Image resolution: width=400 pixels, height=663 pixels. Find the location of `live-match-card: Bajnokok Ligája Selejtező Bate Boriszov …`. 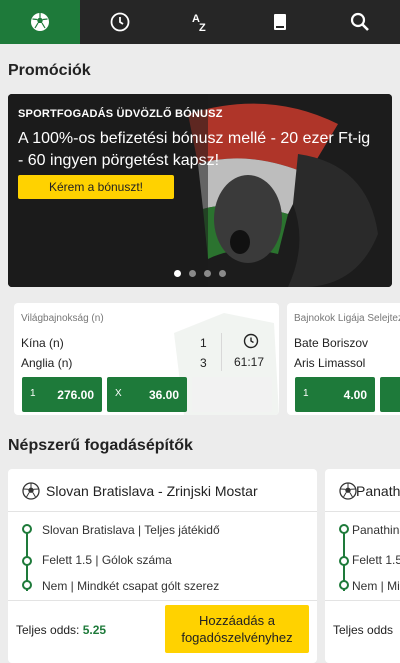

live-match-card: Bajnokok Ligája Selejtező Bate Boriszov … is located at coordinates (343, 359).